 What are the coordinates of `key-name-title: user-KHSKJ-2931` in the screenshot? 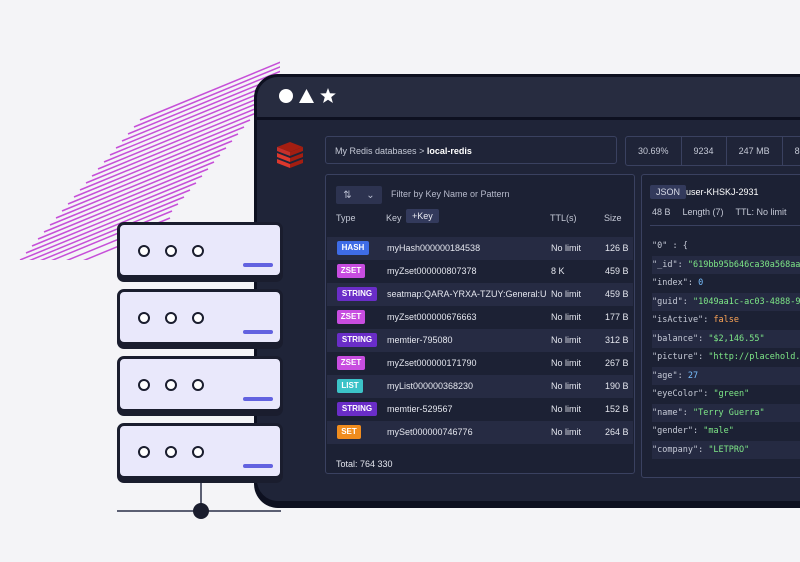 It's located at (722, 192).